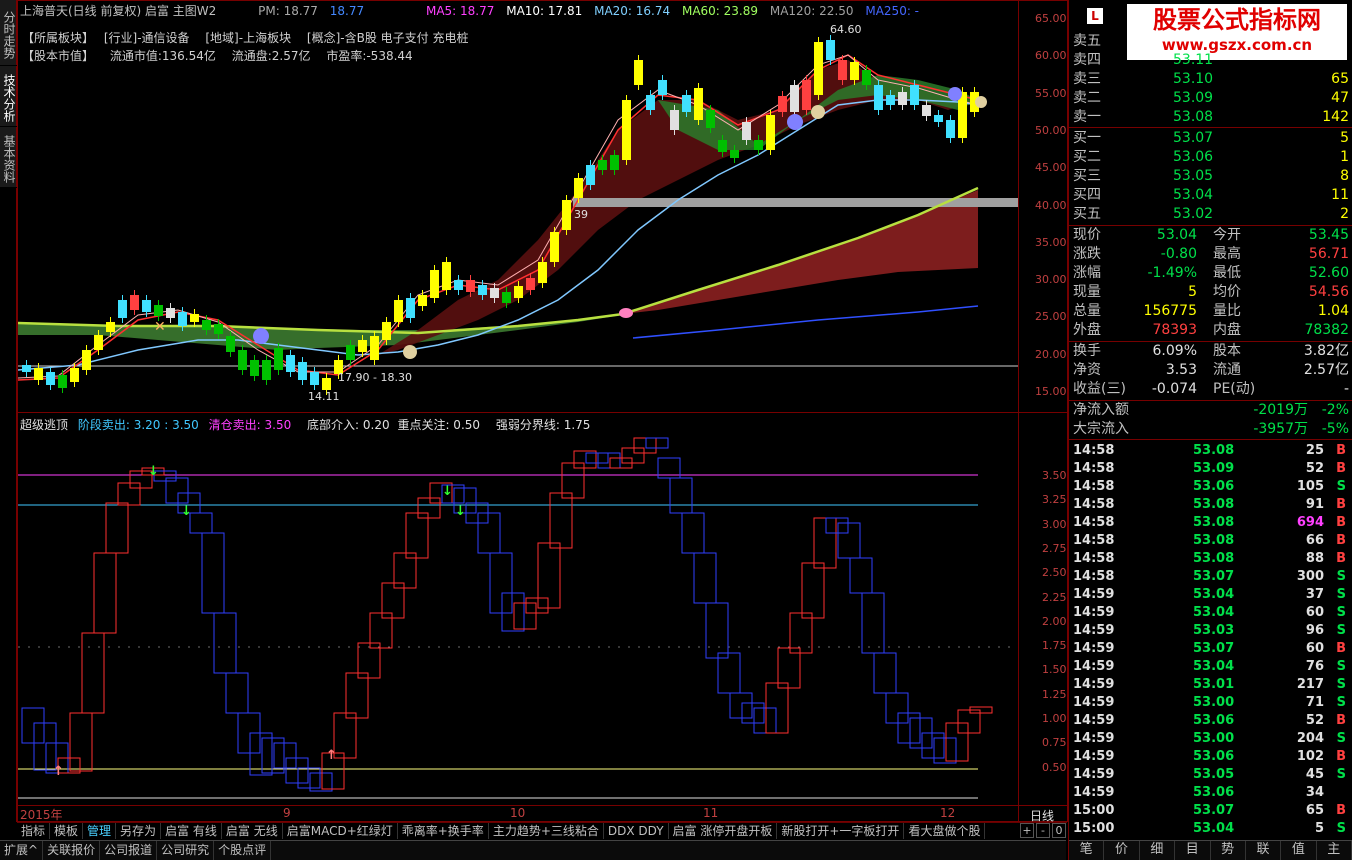 Image resolution: width=1352 pixels, height=860 pixels. What do you see at coordinates (186, 850) in the screenshot?
I see `status-tab: 公司研究` at bounding box center [186, 850].